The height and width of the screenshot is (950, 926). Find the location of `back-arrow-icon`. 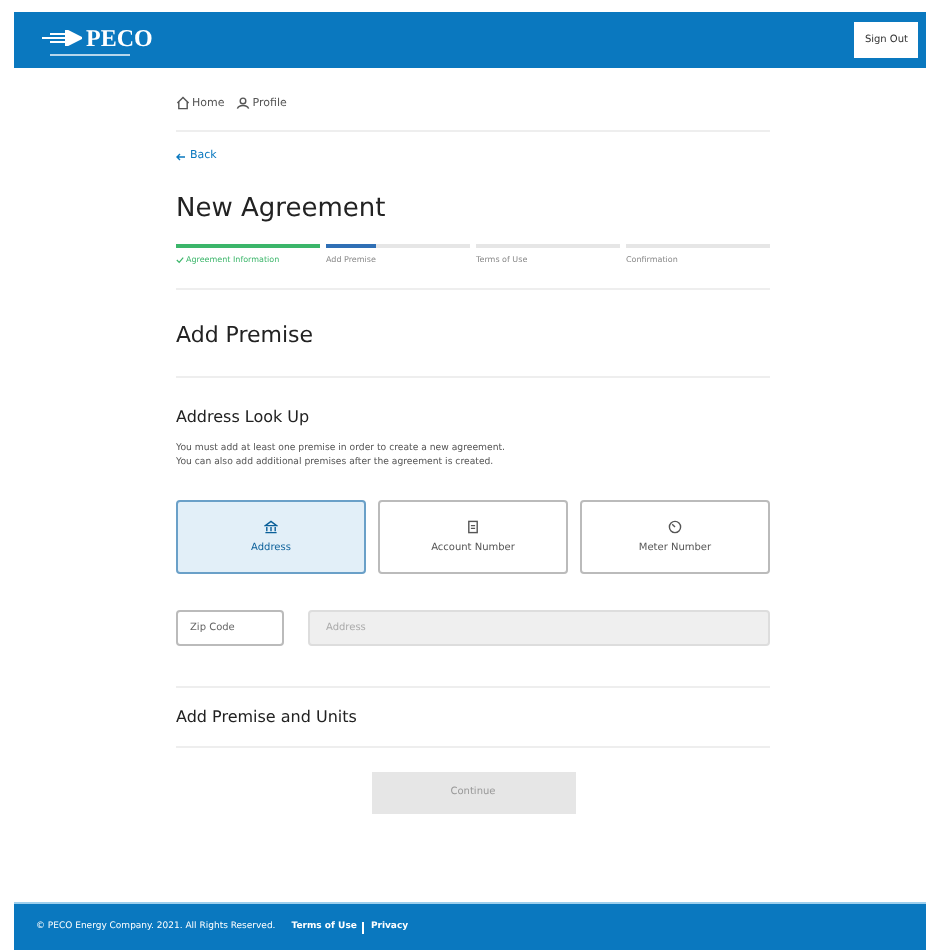

back-arrow-icon is located at coordinates (181, 156).